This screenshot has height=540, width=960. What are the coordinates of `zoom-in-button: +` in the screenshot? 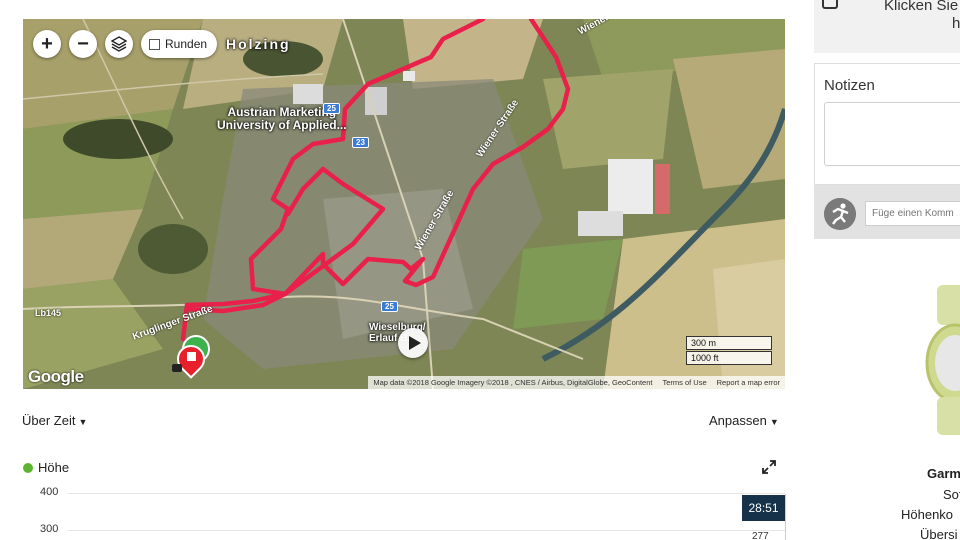 It's located at (47, 44).